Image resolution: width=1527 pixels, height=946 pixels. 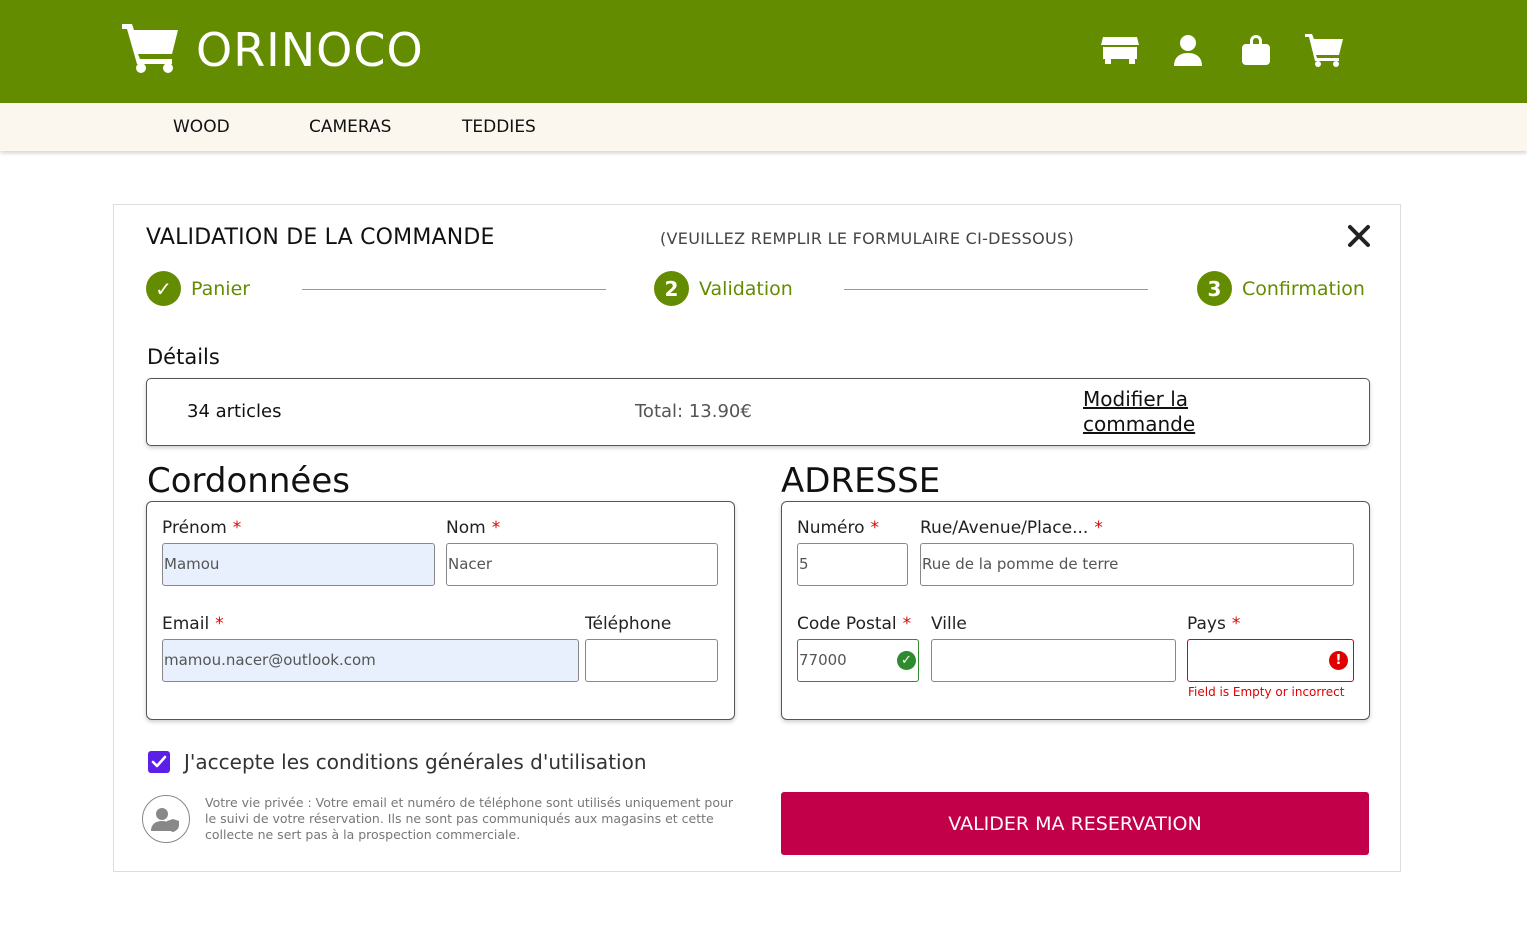 What do you see at coordinates (1214, 288) in the screenshot?
I see `step-number: 3` at bounding box center [1214, 288].